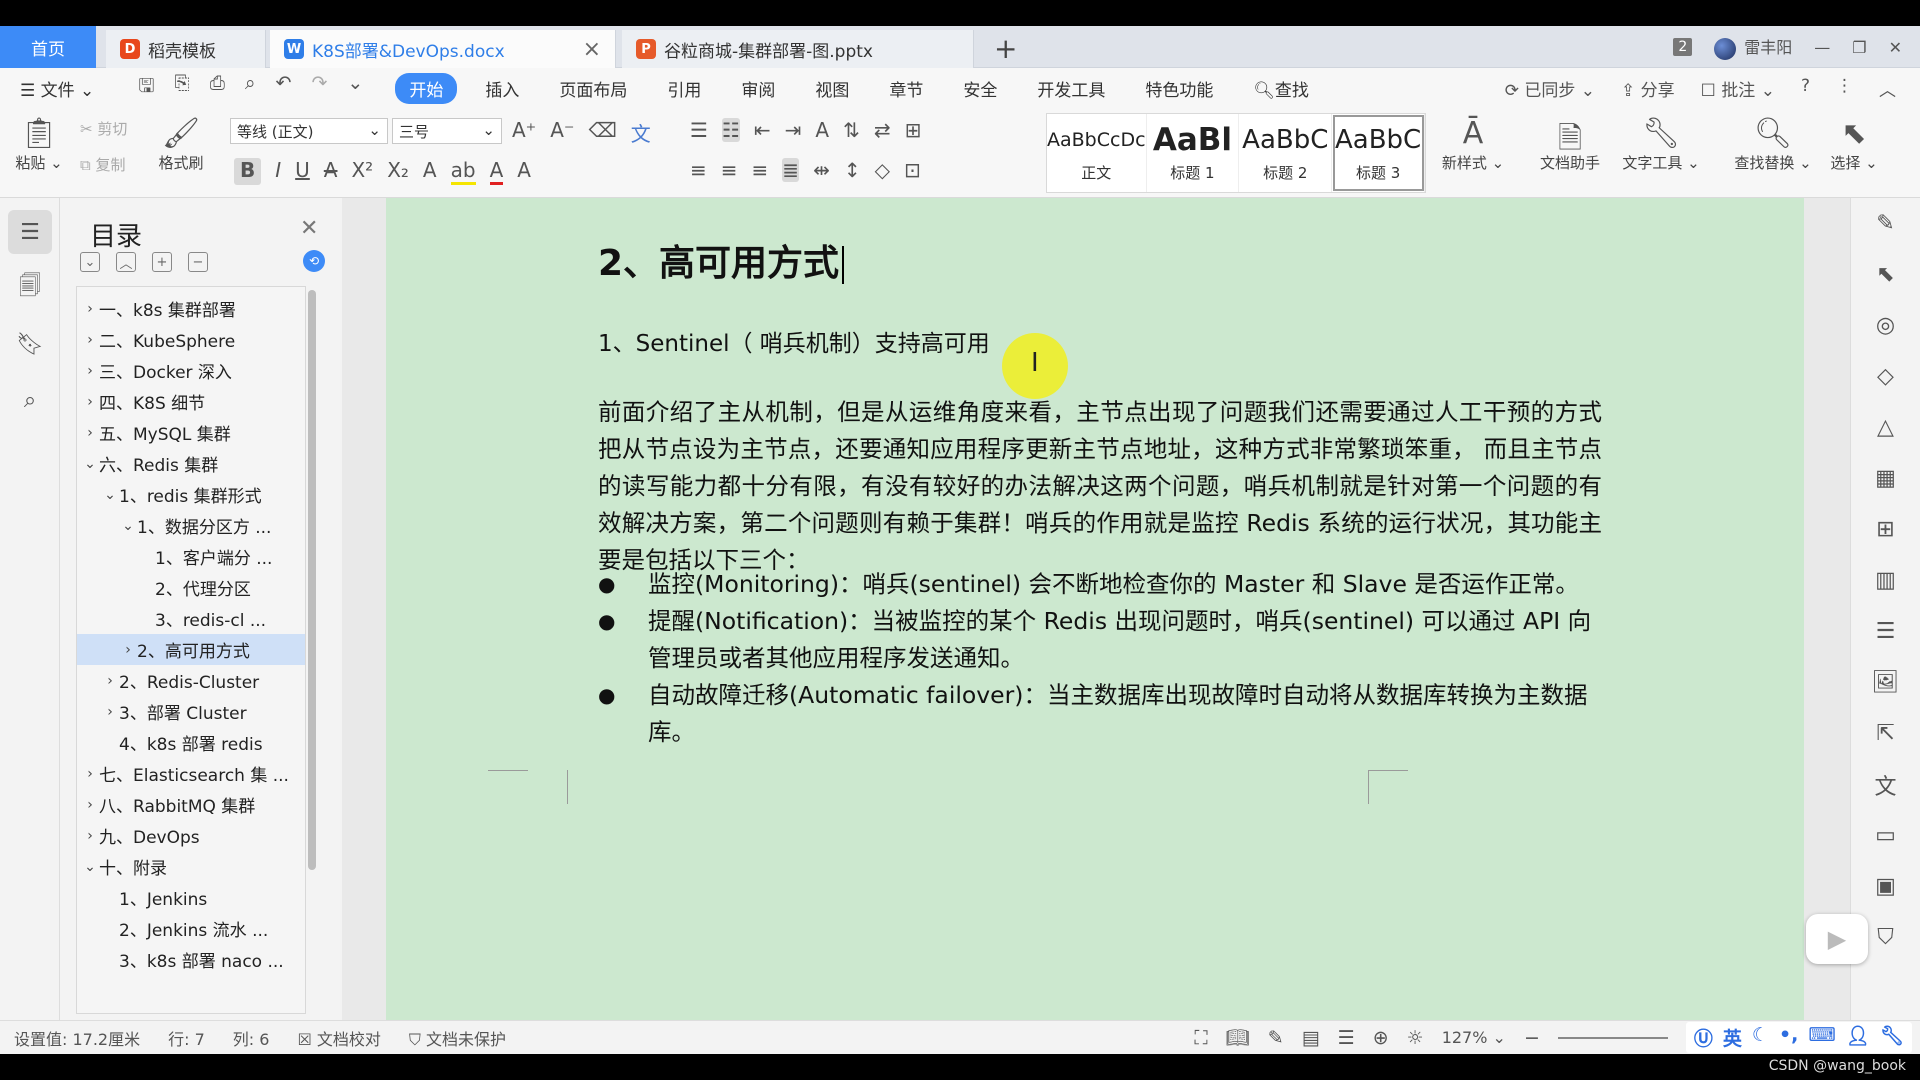 The height and width of the screenshot is (1080, 1920). Describe the element at coordinates (191, 463) in the screenshot. I see `toc-item: ⌄ 六、Redis 集群` at that location.